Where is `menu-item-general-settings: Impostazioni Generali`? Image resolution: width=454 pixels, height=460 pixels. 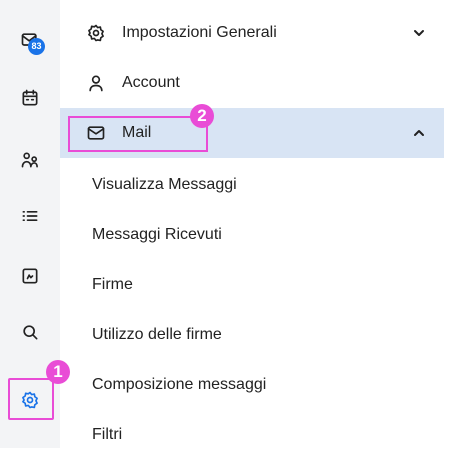
menu-item-general-settings: Impostazioni Generali is located at coordinates (252, 33).